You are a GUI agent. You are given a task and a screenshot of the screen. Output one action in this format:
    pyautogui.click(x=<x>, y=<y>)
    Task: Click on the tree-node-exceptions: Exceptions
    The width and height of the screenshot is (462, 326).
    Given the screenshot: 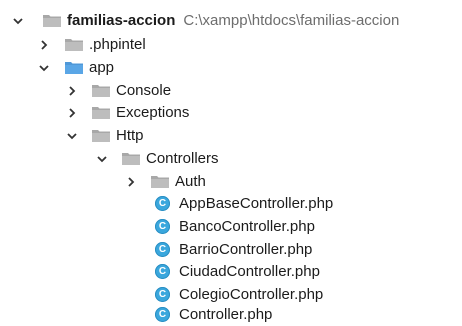 What is the action you would take?
    pyautogui.click(x=127, y=112)
    